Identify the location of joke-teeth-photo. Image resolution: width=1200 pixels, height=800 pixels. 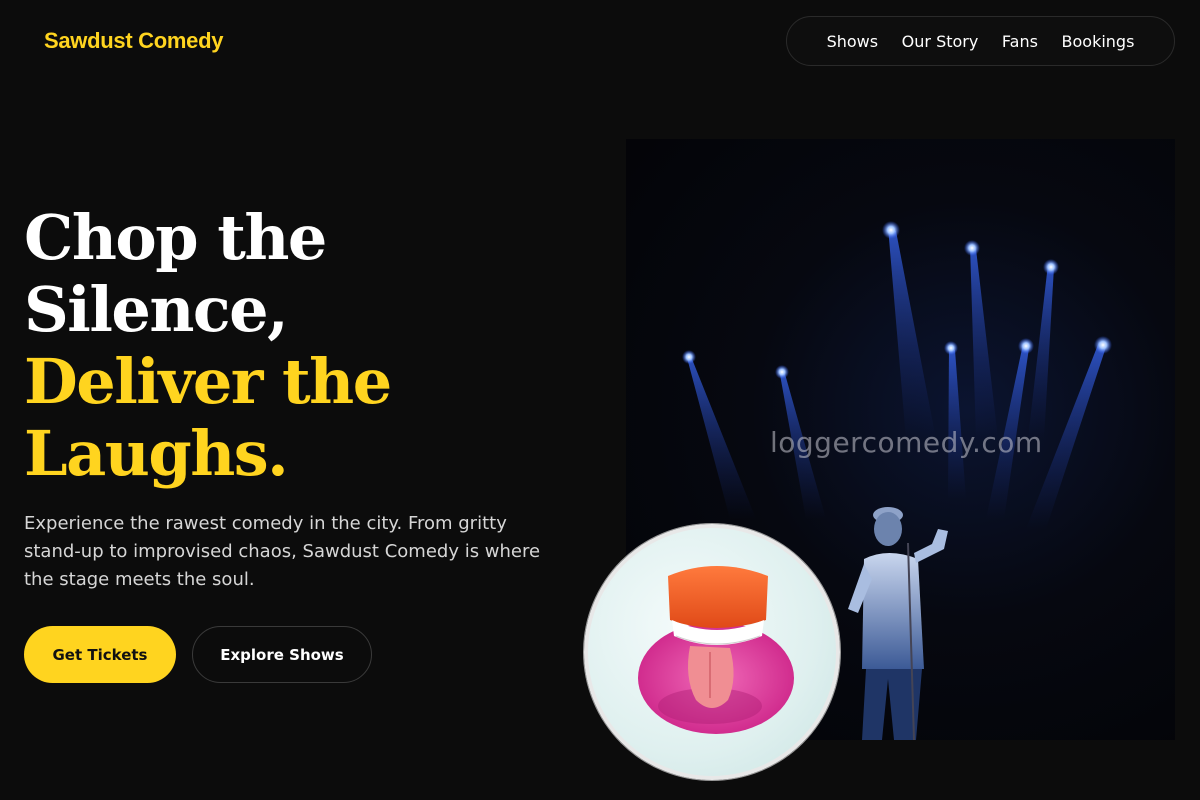
(712, 652).